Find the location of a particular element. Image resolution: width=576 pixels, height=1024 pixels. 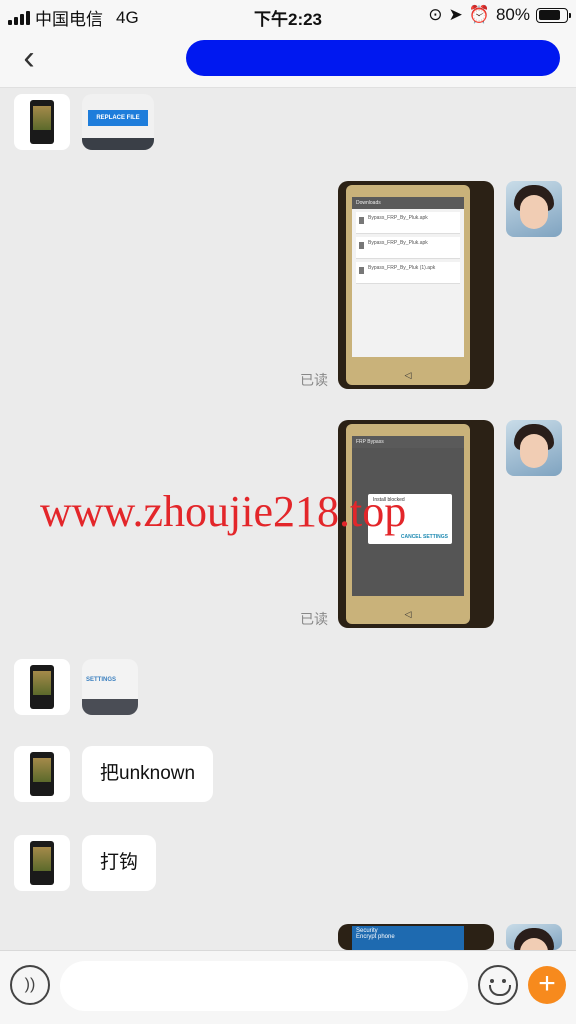

dialog-buttons: CANCEL SETTINGS is located at coordinates (424, 537).